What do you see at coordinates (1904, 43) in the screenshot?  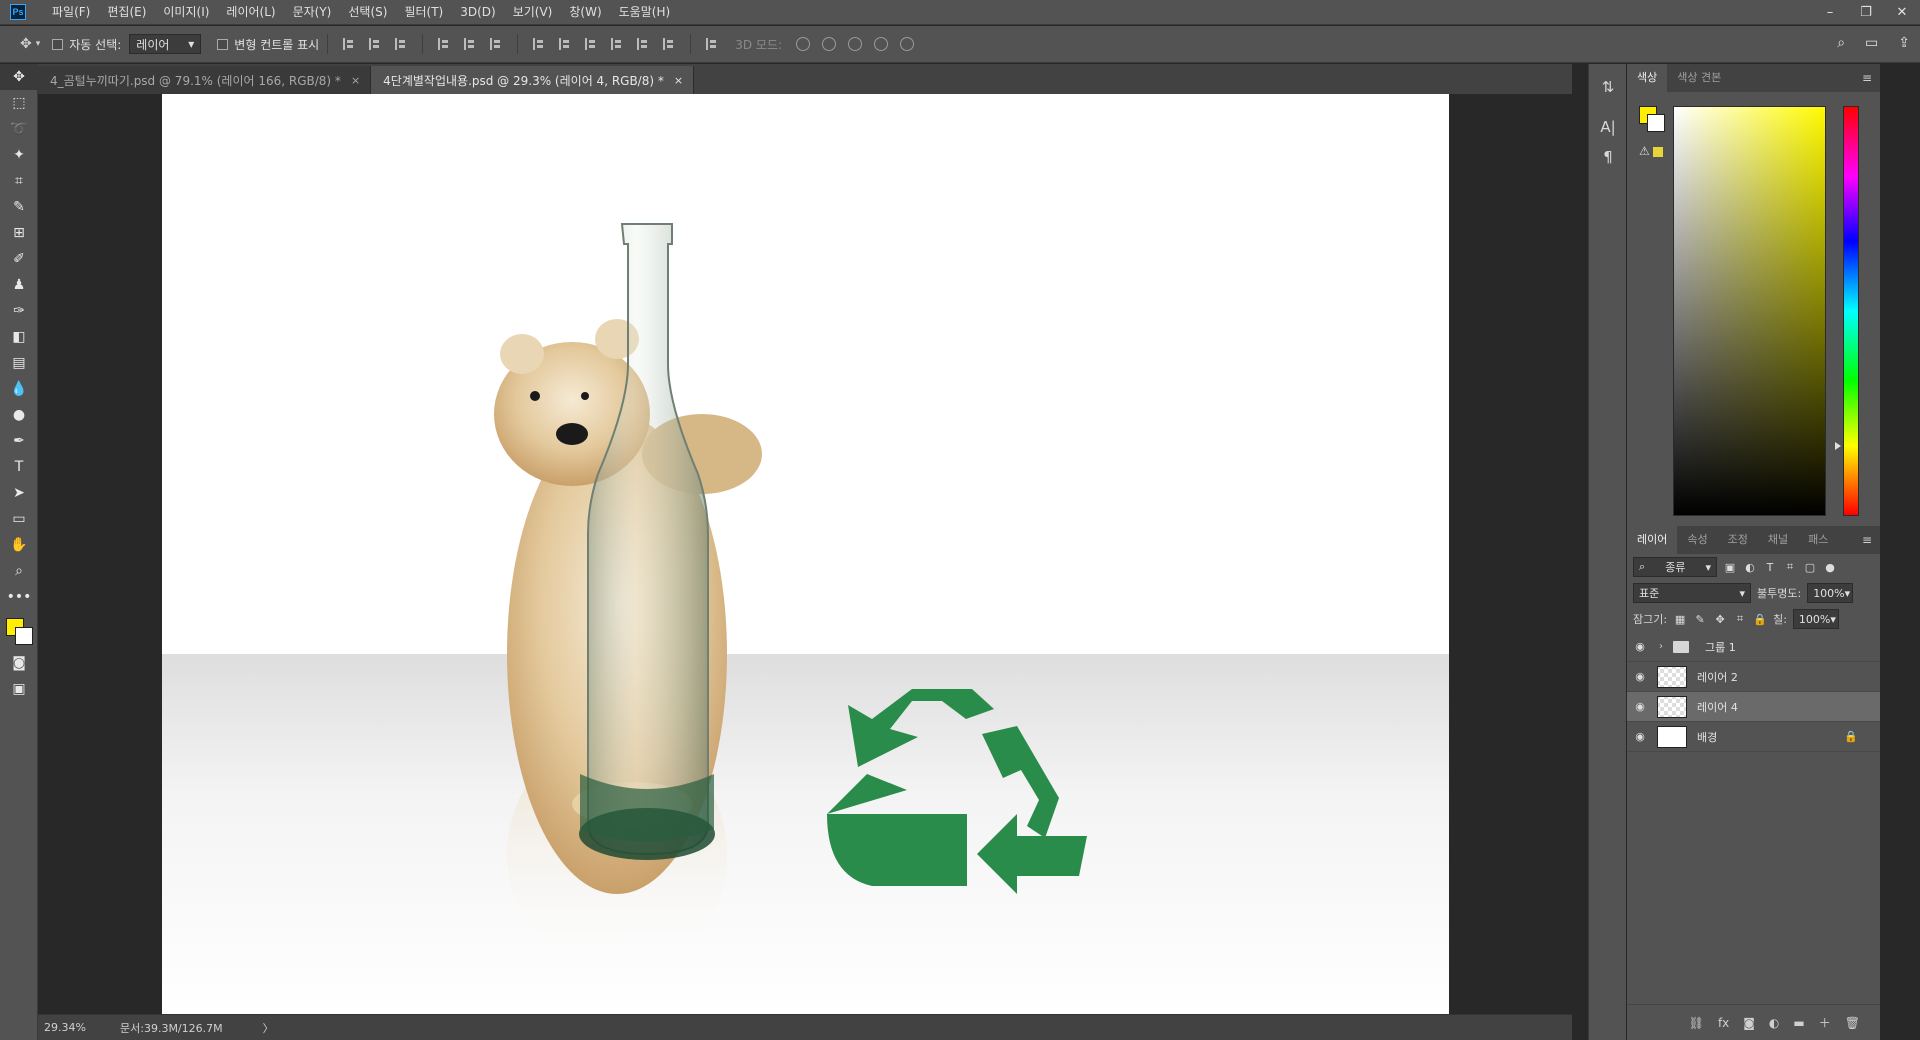 I see `share-icon: ⇪` at bounding box center [1904, 43].